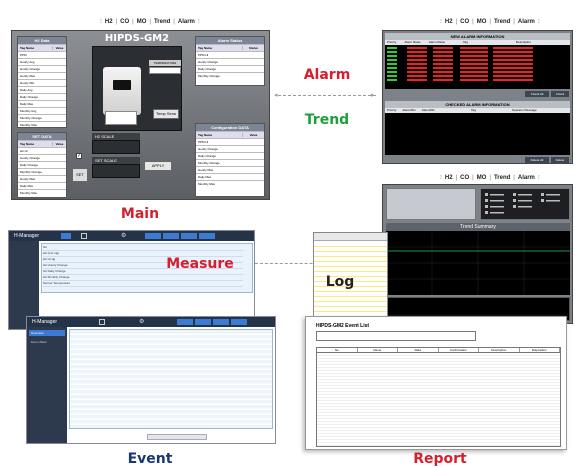 This screenshot has height=467, width=583. Describe the element at coordinates (177, 437) in the screenshot. I see `event-pager` at that location.